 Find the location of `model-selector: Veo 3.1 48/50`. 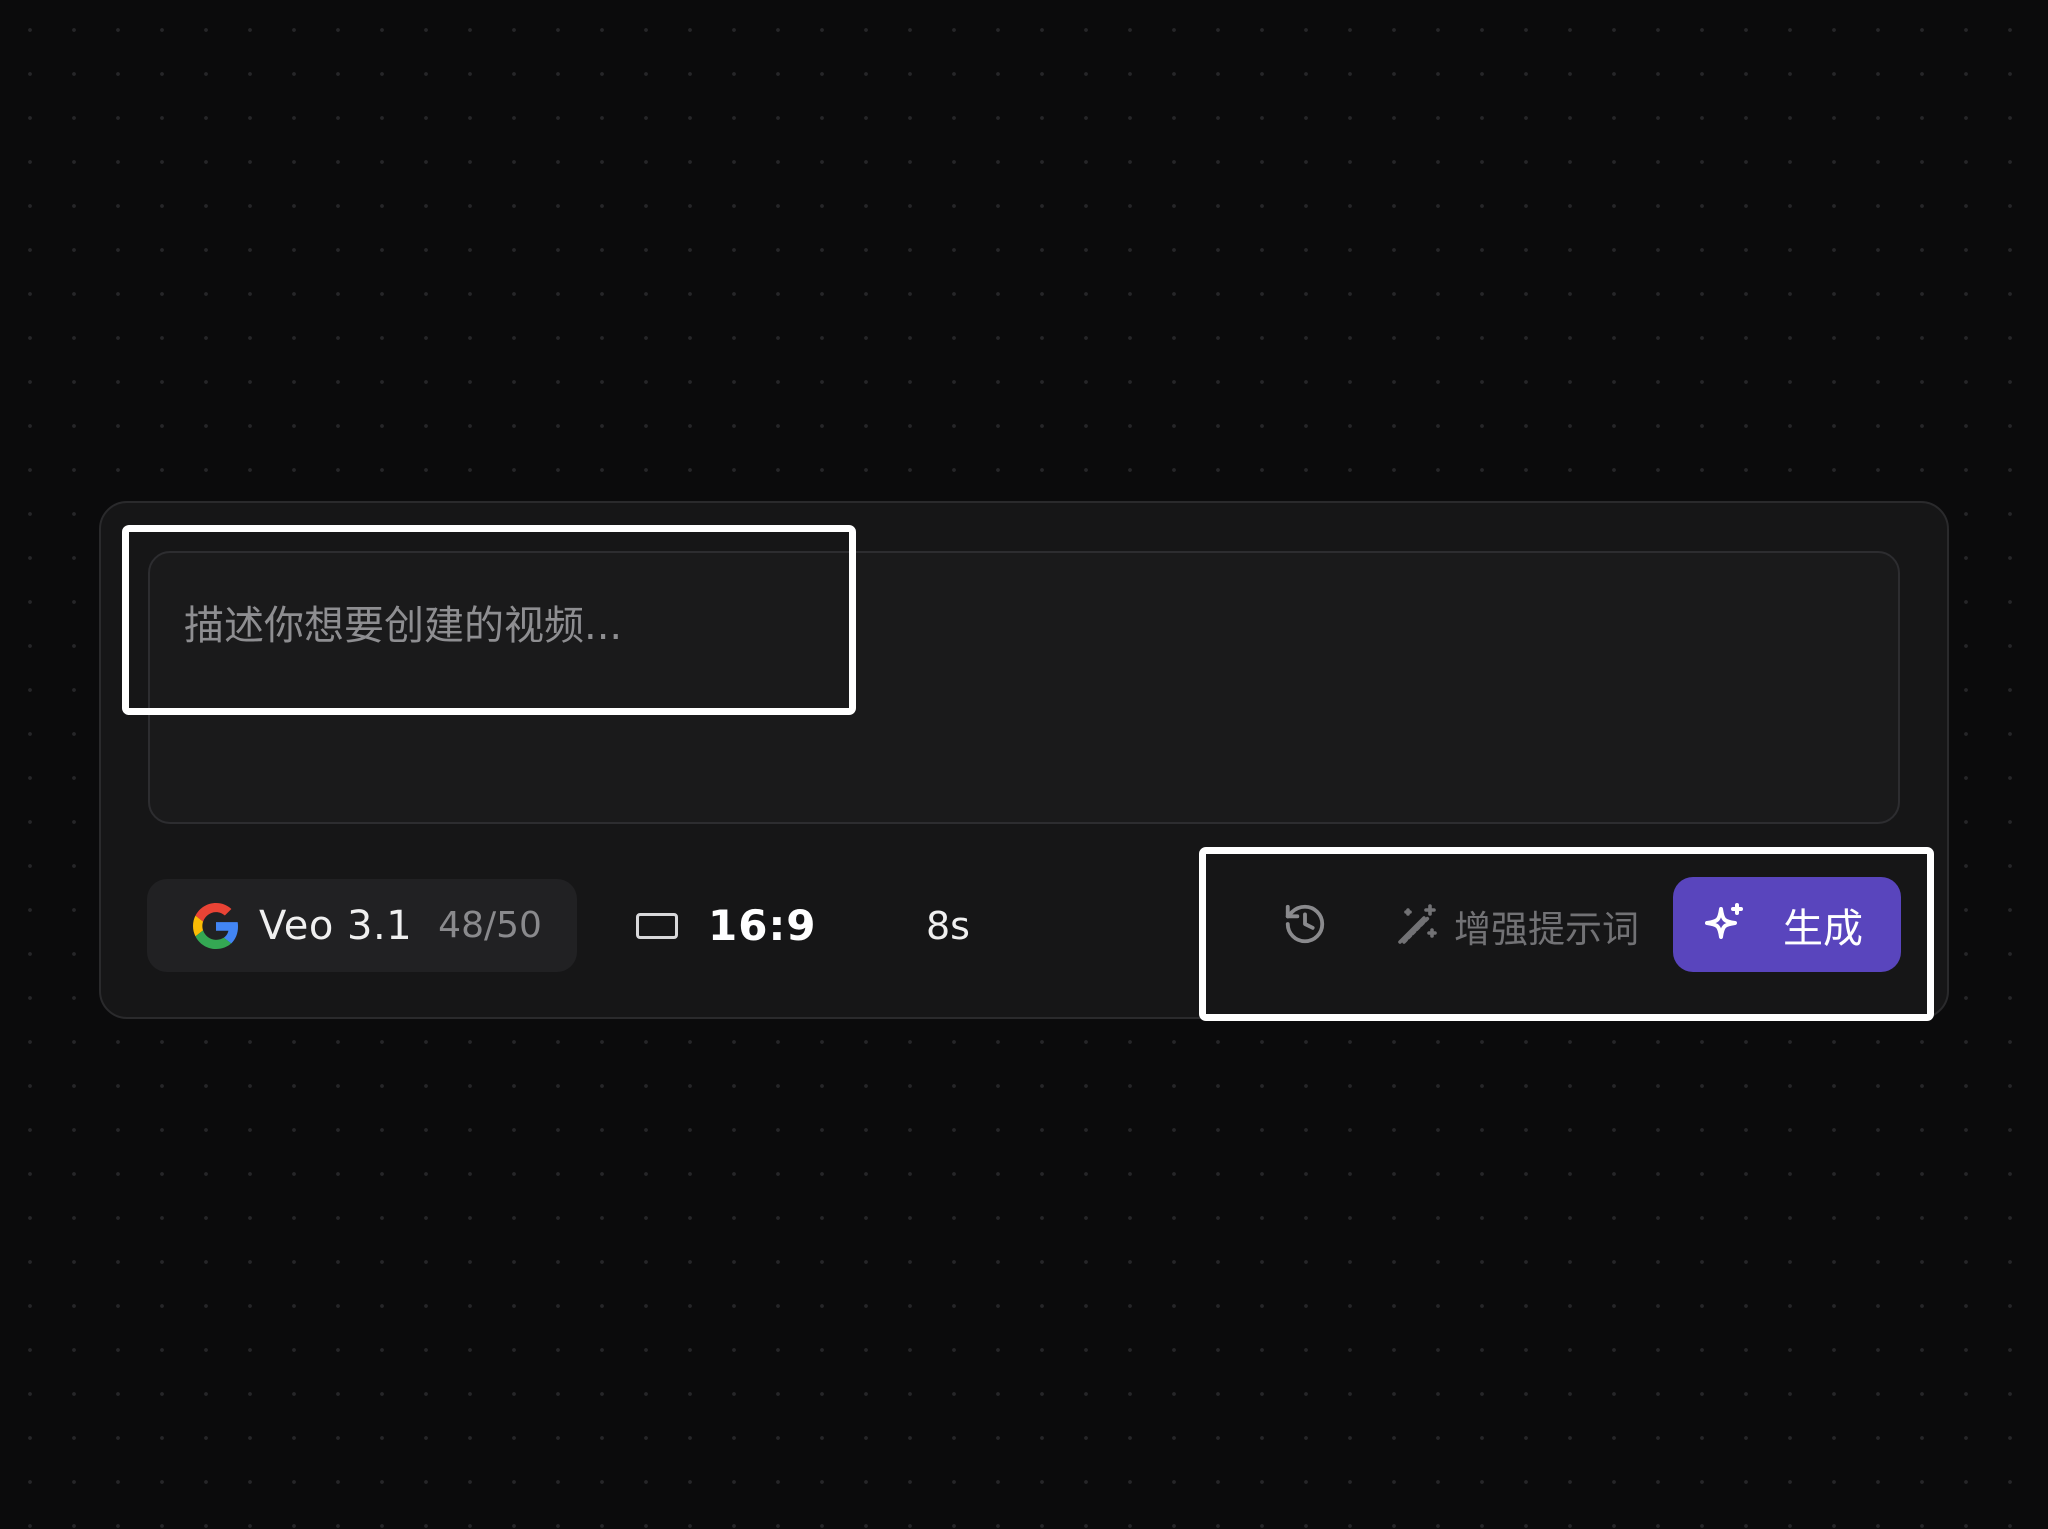

model-selector: Veo 3.1 48/50 is located at coordinates (362, 925).